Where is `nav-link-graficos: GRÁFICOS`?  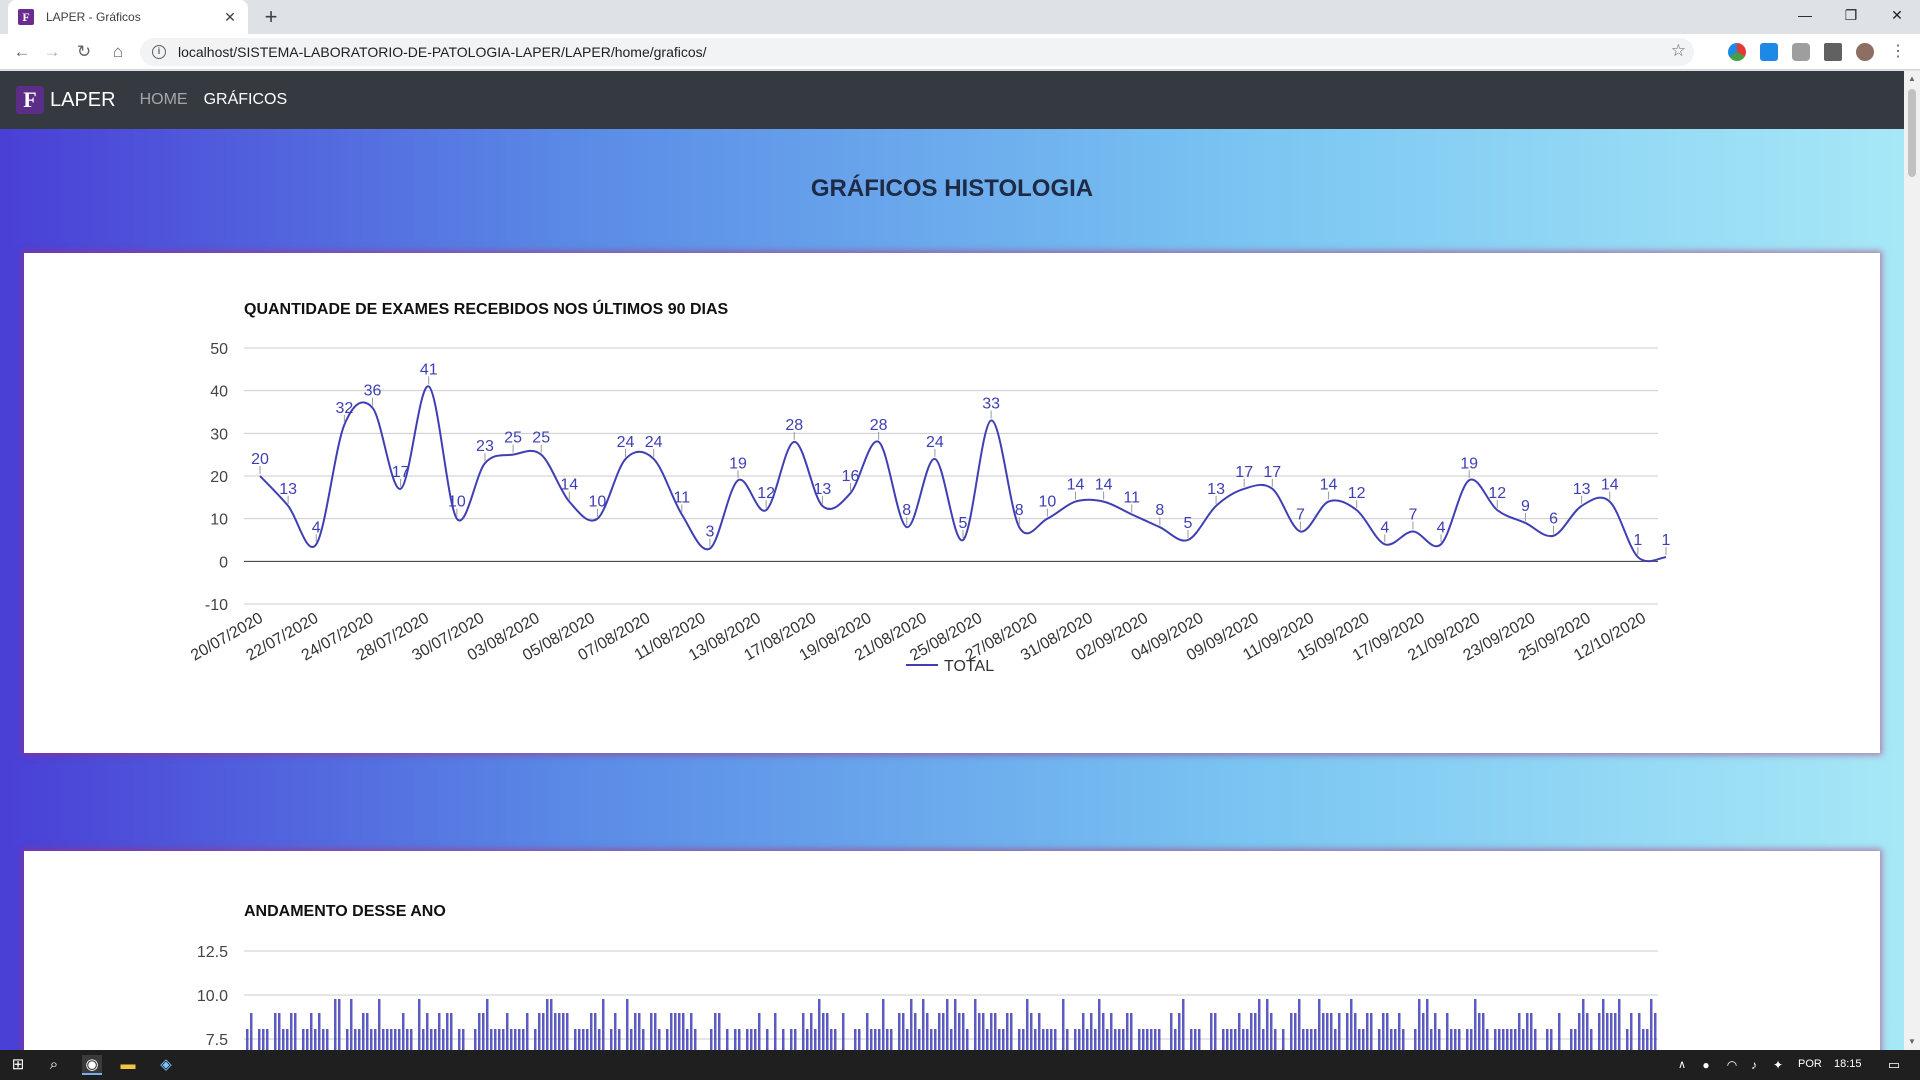
nav-link-graficos: GRÁFICOS is located at coordinates (246, 100).